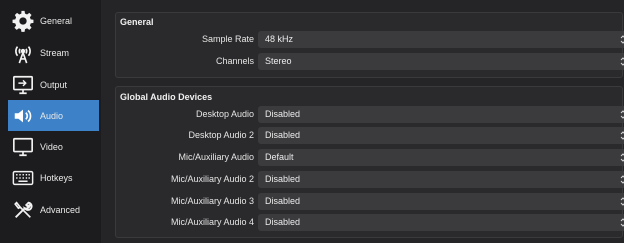 This screenshot has height=243, width=624. Describe the element at coordinates (166, 97) in the screenshot. I see `global-audio-devices-title: Global Audio Devices` at that location.